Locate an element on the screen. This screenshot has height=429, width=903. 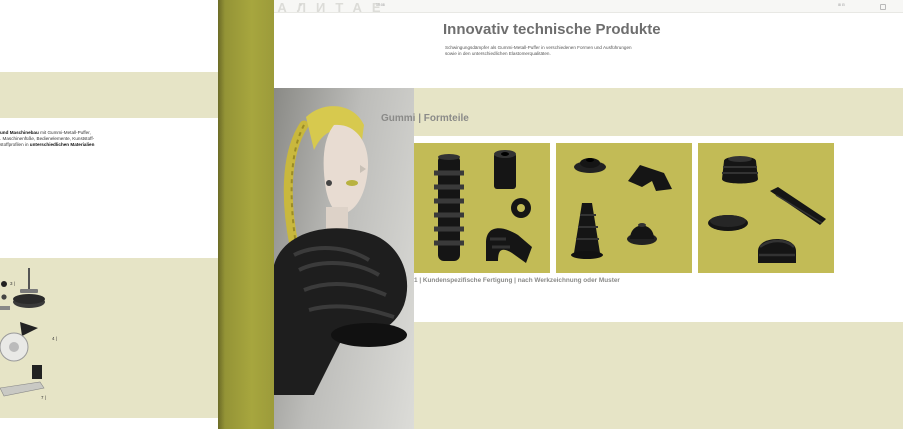
browser-toolbar: ПАЛИТАЕ ○ 10:08 ⊞ ⊟ is located at coordinates (560, 7).